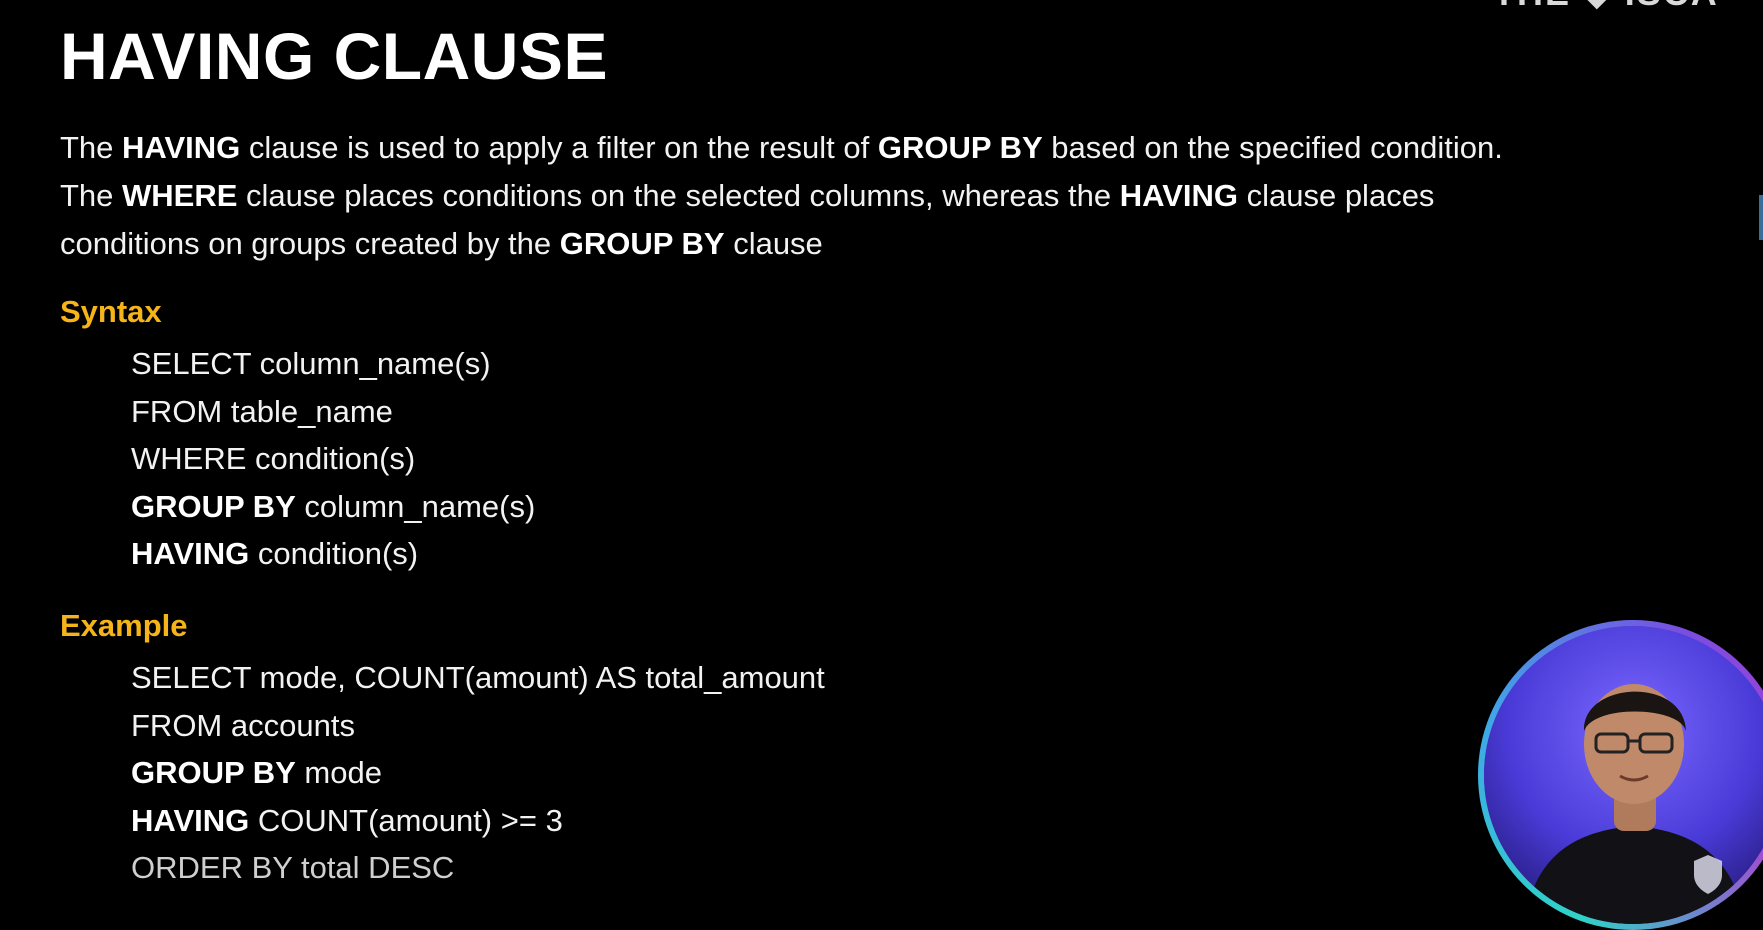 The width and height of the screenshot is (1763, 930). I want to click on syntax-line: HAVING condition(s), so click(333, 554).